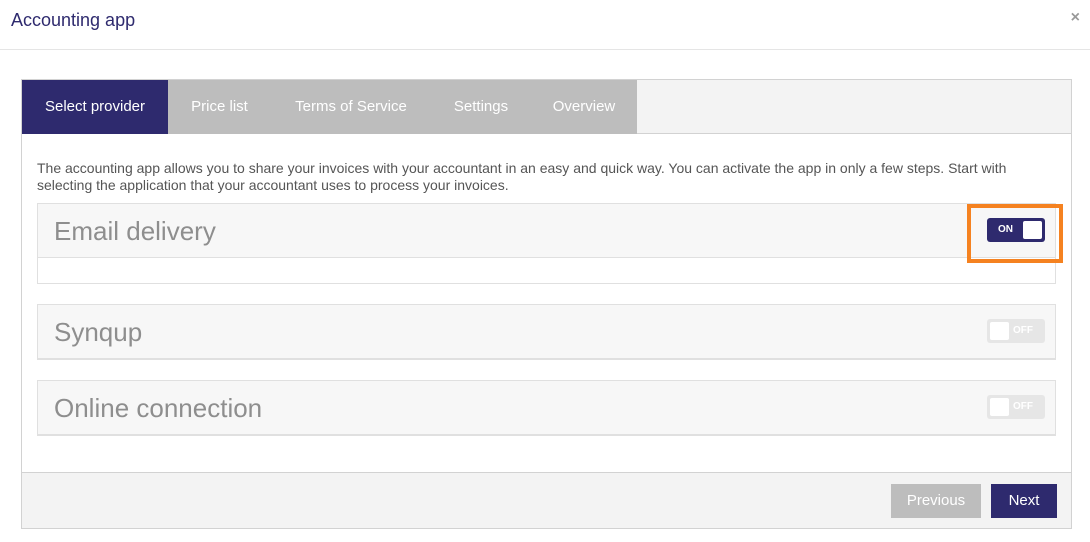  Describe the element at coordinates (135, 231) in the screenshot. I see `provider-name: Email delivery` at that location.